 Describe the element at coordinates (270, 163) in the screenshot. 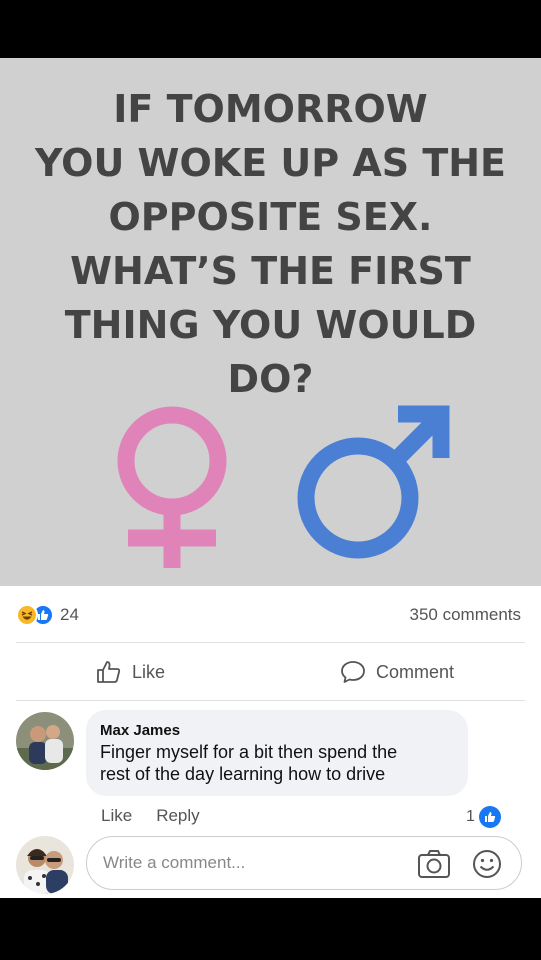

I see `headline-line: YOU WOKE UP AS THE` at that location.